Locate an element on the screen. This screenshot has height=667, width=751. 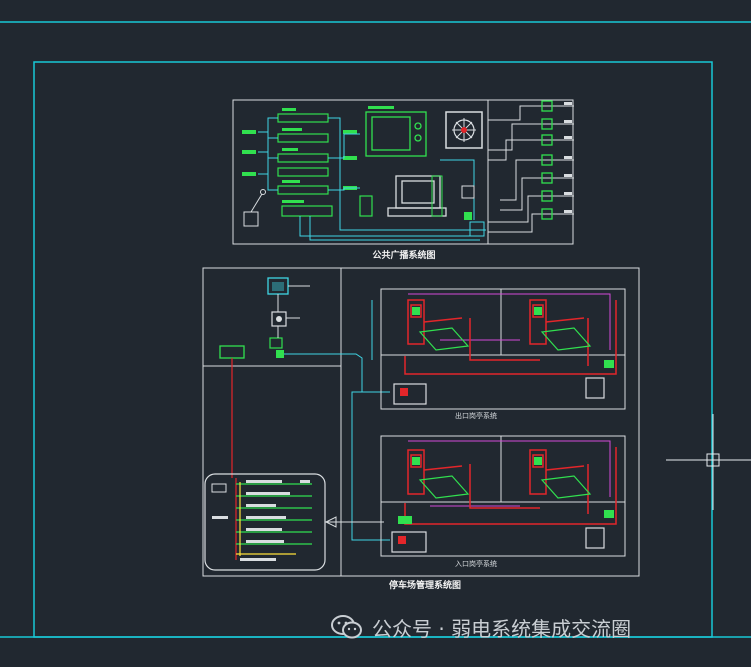
lane-lower-label: 入口岗亭系统 is located at coordinates (476, 563).